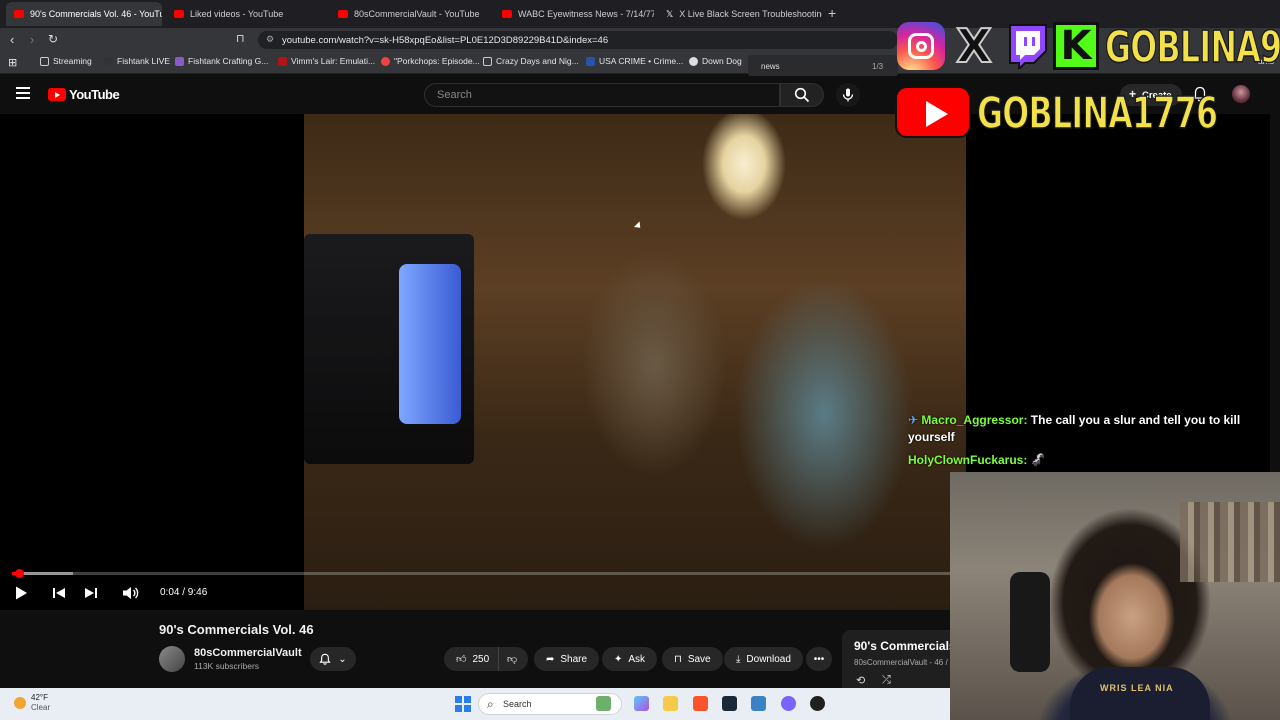 The image size is (1280, 720). Describe the element at coordinates (641, 703) in the screenshot. I see `copilot-icon` at that location.